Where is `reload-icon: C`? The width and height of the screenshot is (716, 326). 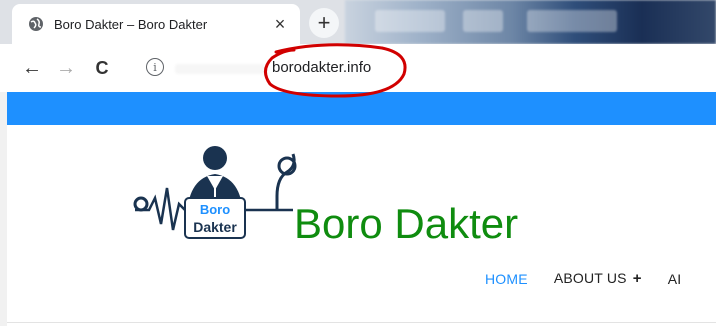
reload-icon: C is located at coordinates (102, 67).